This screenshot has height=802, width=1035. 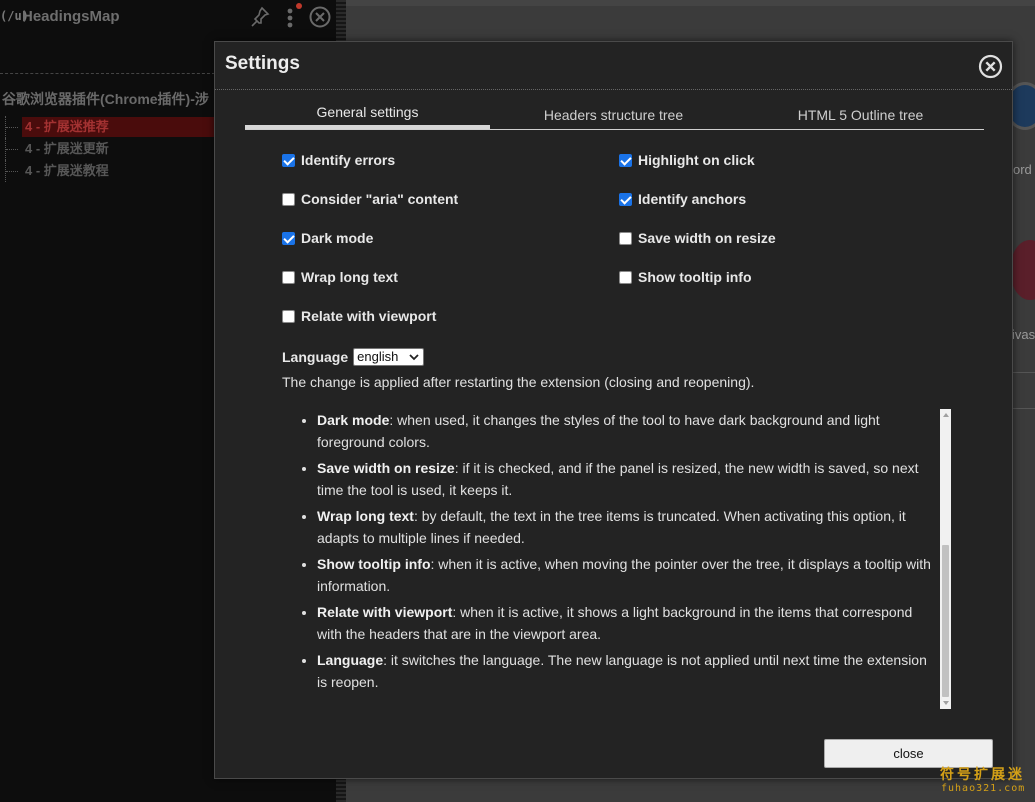 I want to click on option-highlight-on-click: Highlight on click, so click(x=687, y=160).